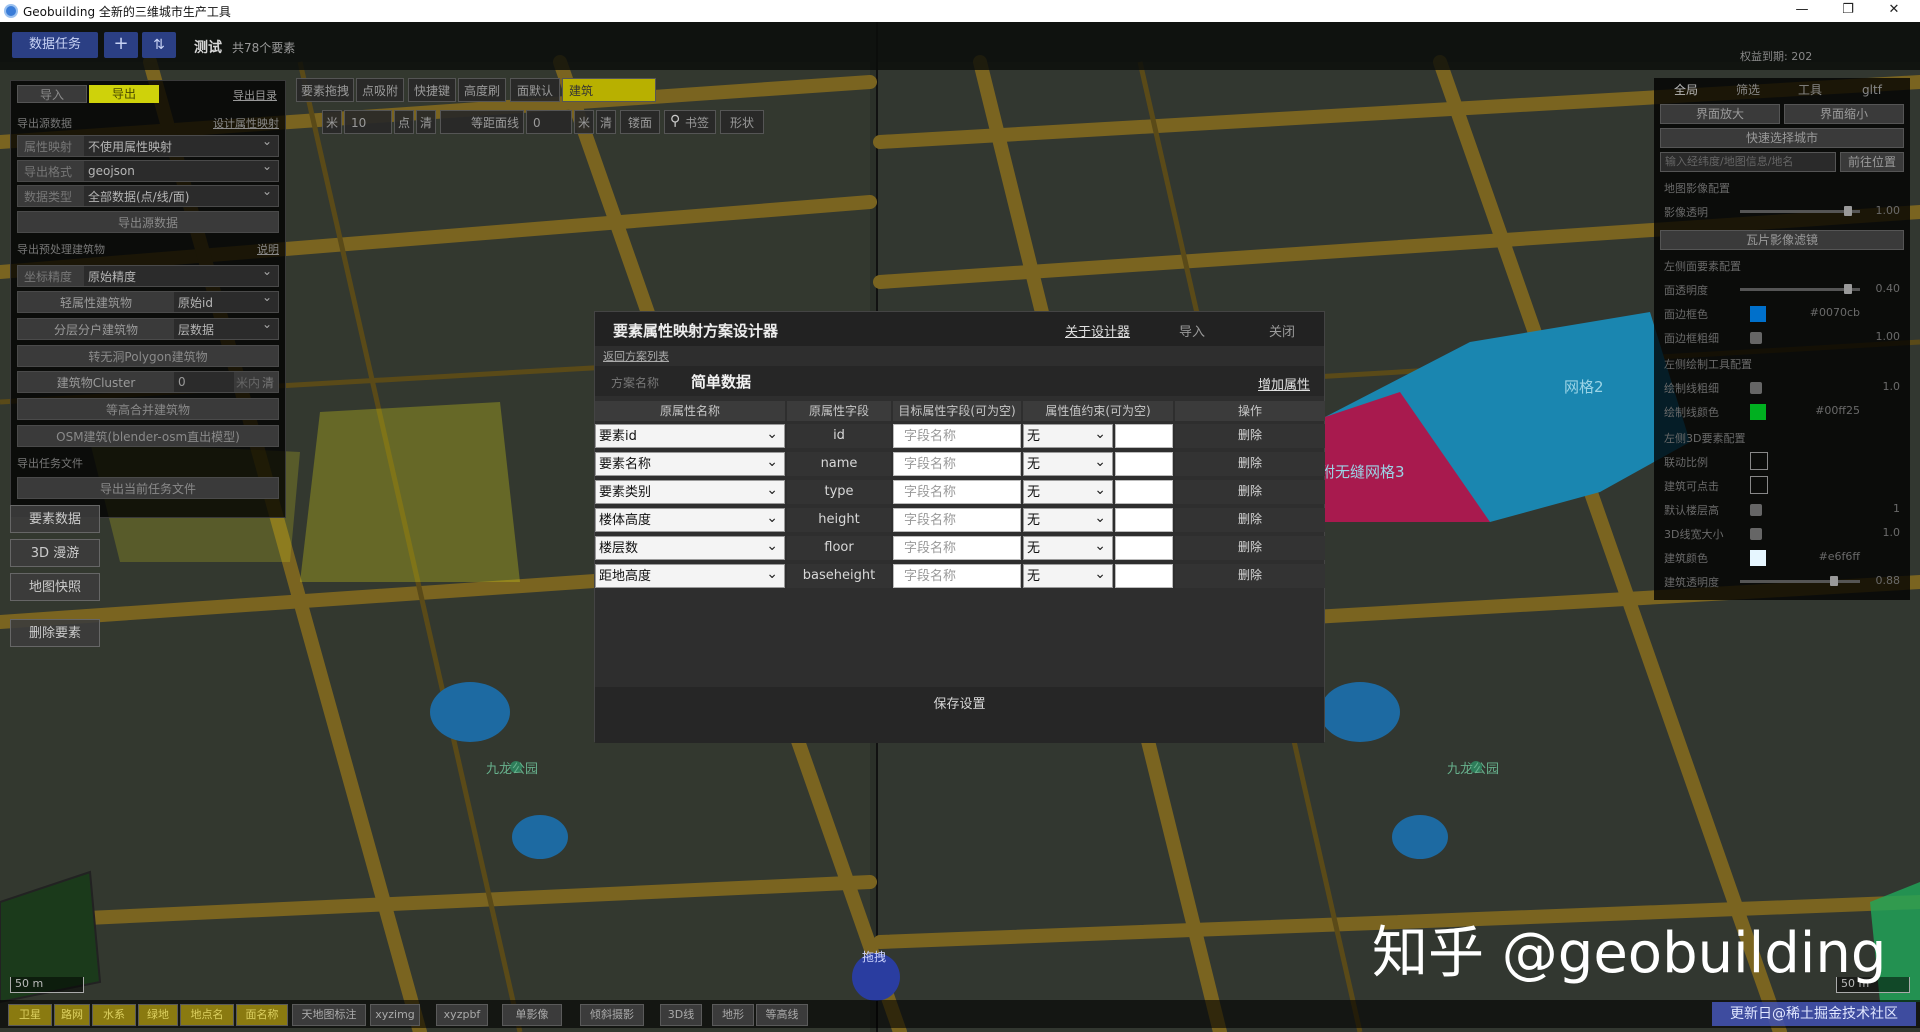  What do you see at coordinates (733, 1015) in the screenshot?
I see `layer-terrain: 地形` at bounding box center [733, 1015].